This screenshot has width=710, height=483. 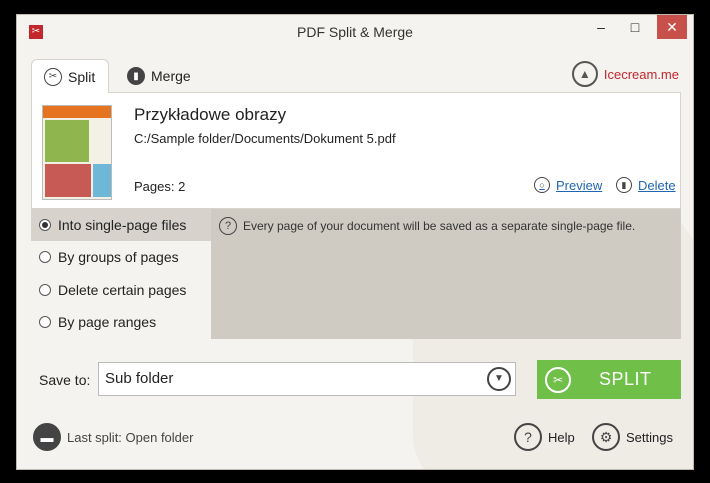 I want to click on preview-link: ○ Preview, so click(x=568, y=185).